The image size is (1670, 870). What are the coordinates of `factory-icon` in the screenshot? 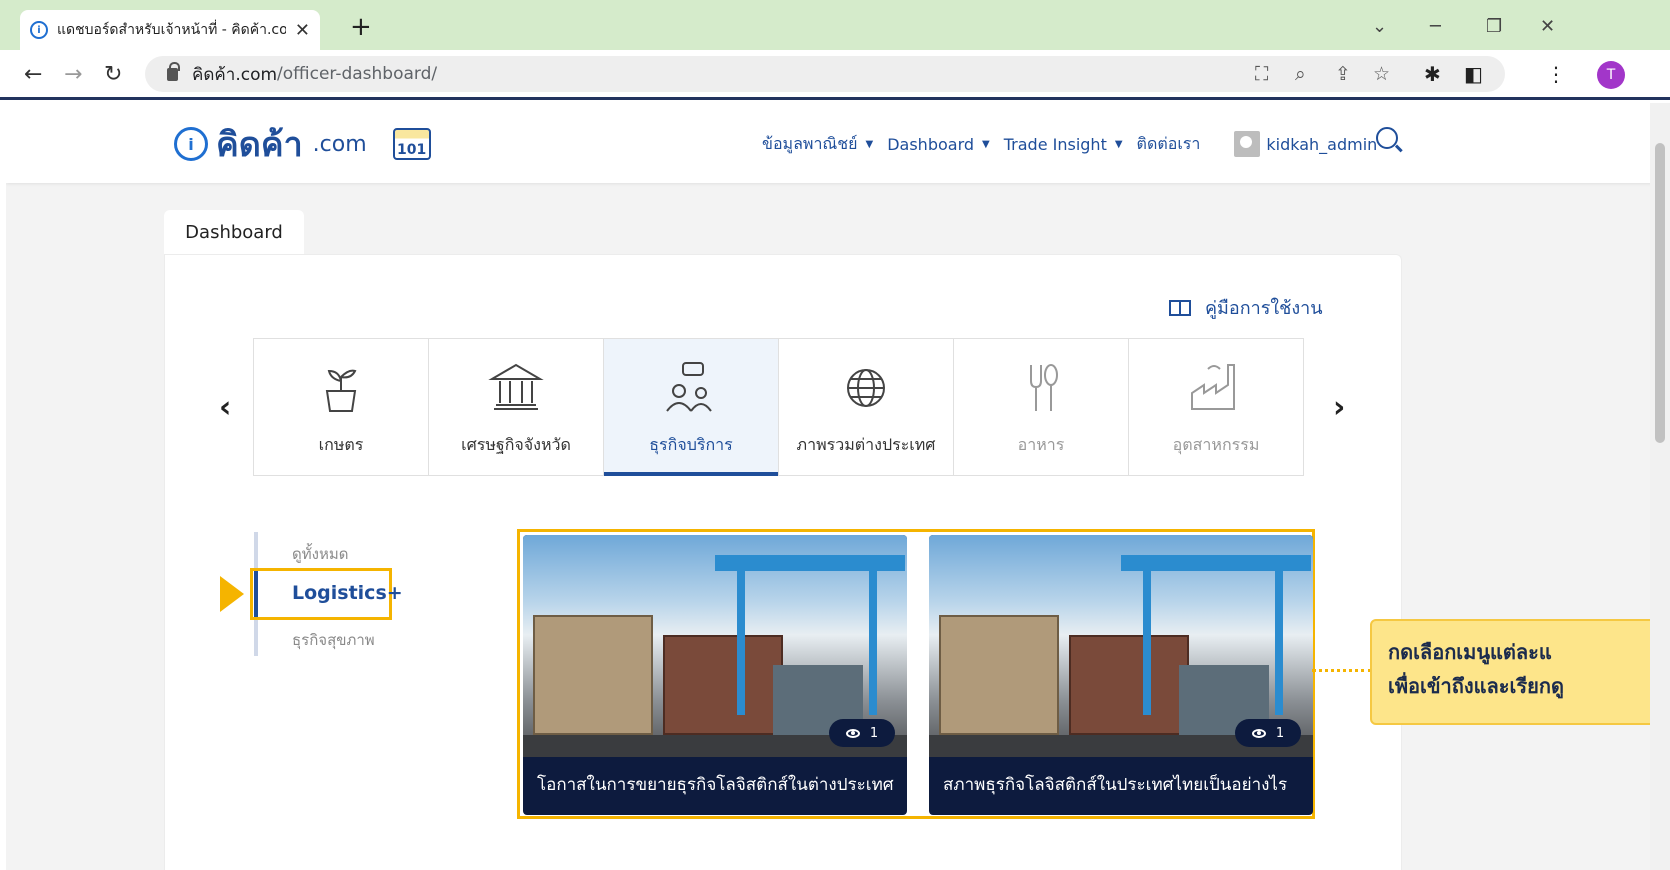 It's located at (1213, 387).